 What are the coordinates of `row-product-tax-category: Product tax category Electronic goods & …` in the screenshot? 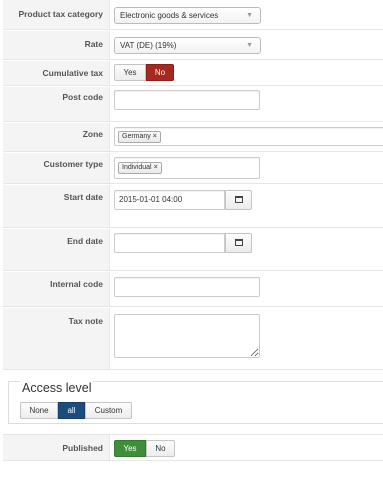 It's located at (193, 15).